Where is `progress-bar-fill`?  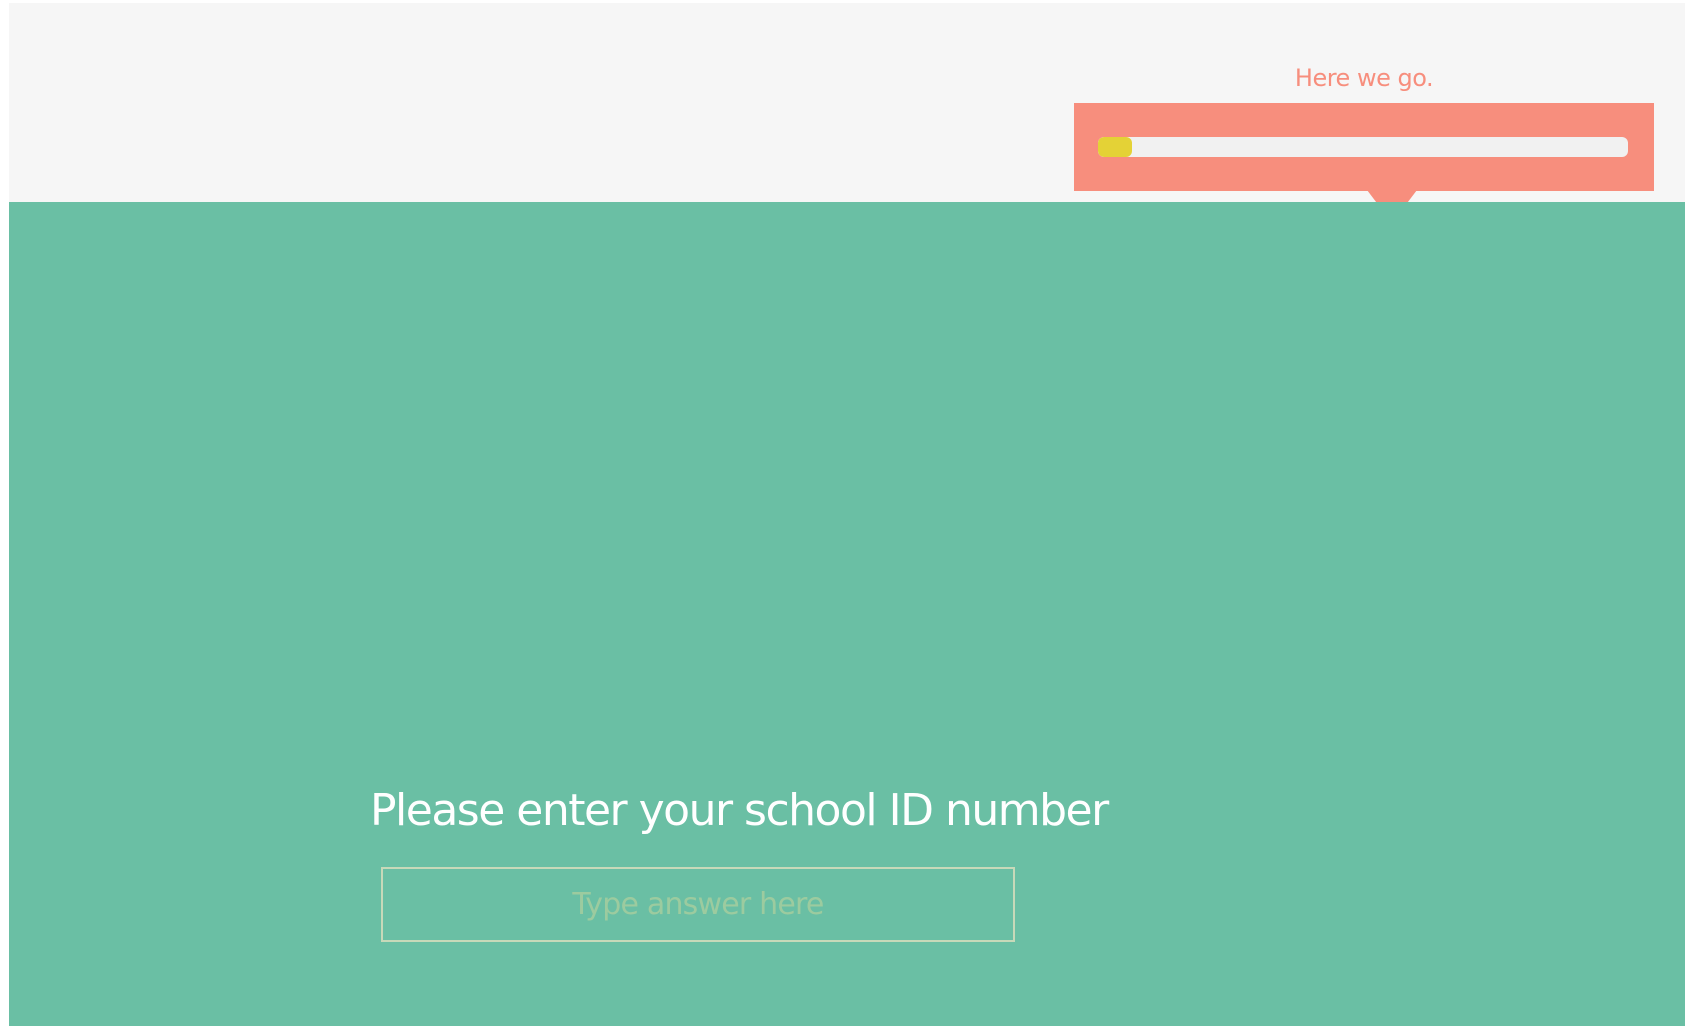 progress-bar-fill is located at coordinates (1115, 147).